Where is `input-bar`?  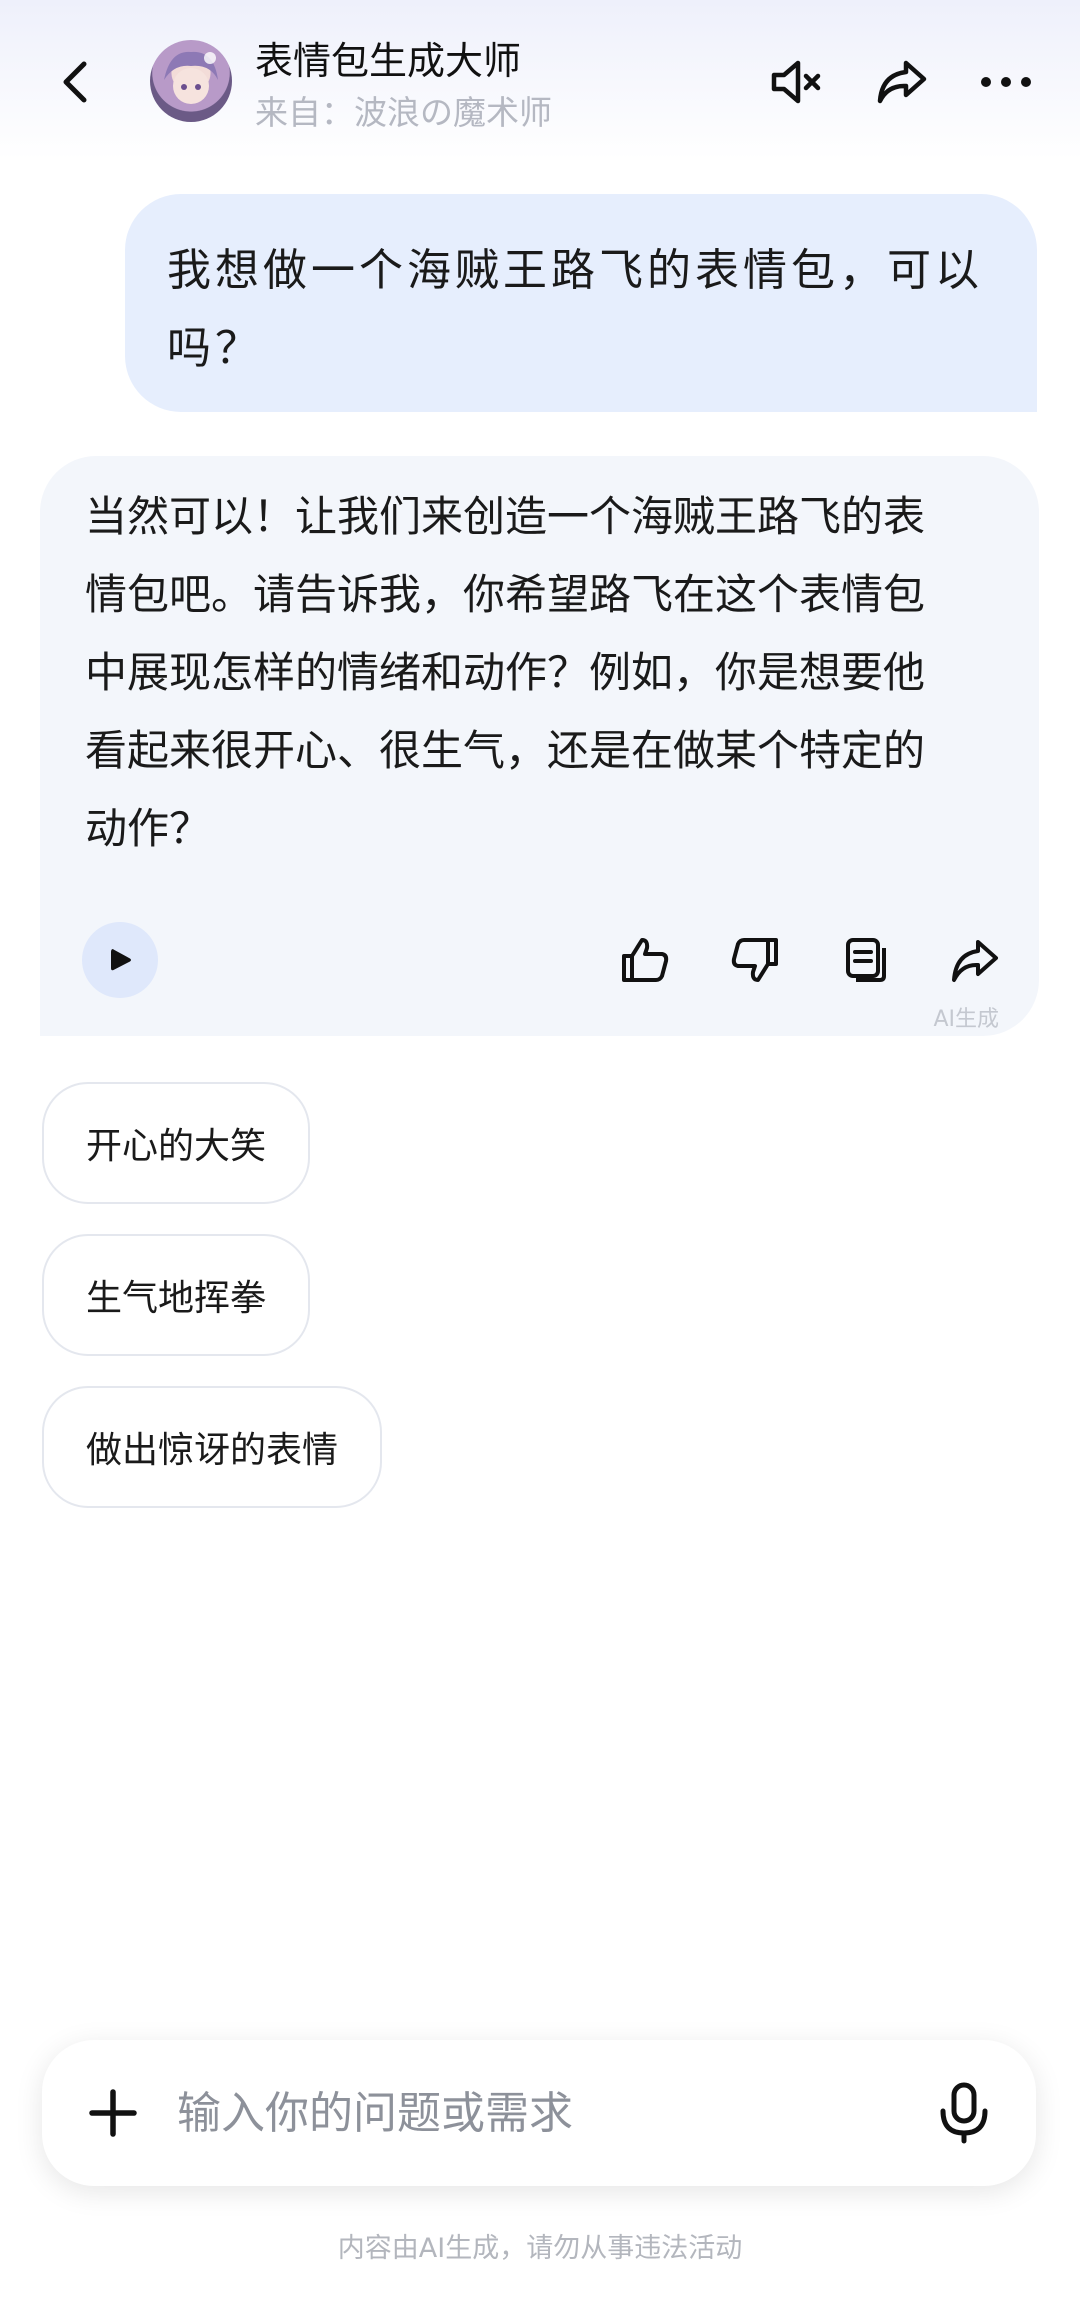
input-bar is located at coordinates (539, 2113).